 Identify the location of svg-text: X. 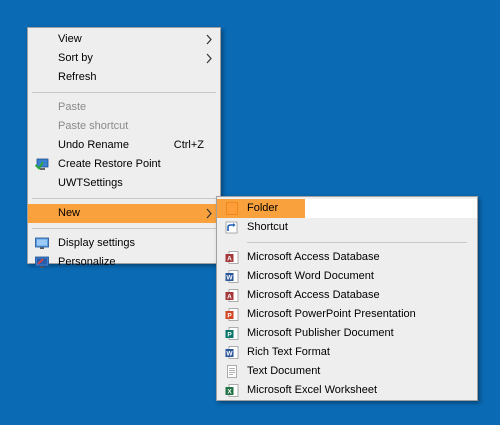
(229, 392).